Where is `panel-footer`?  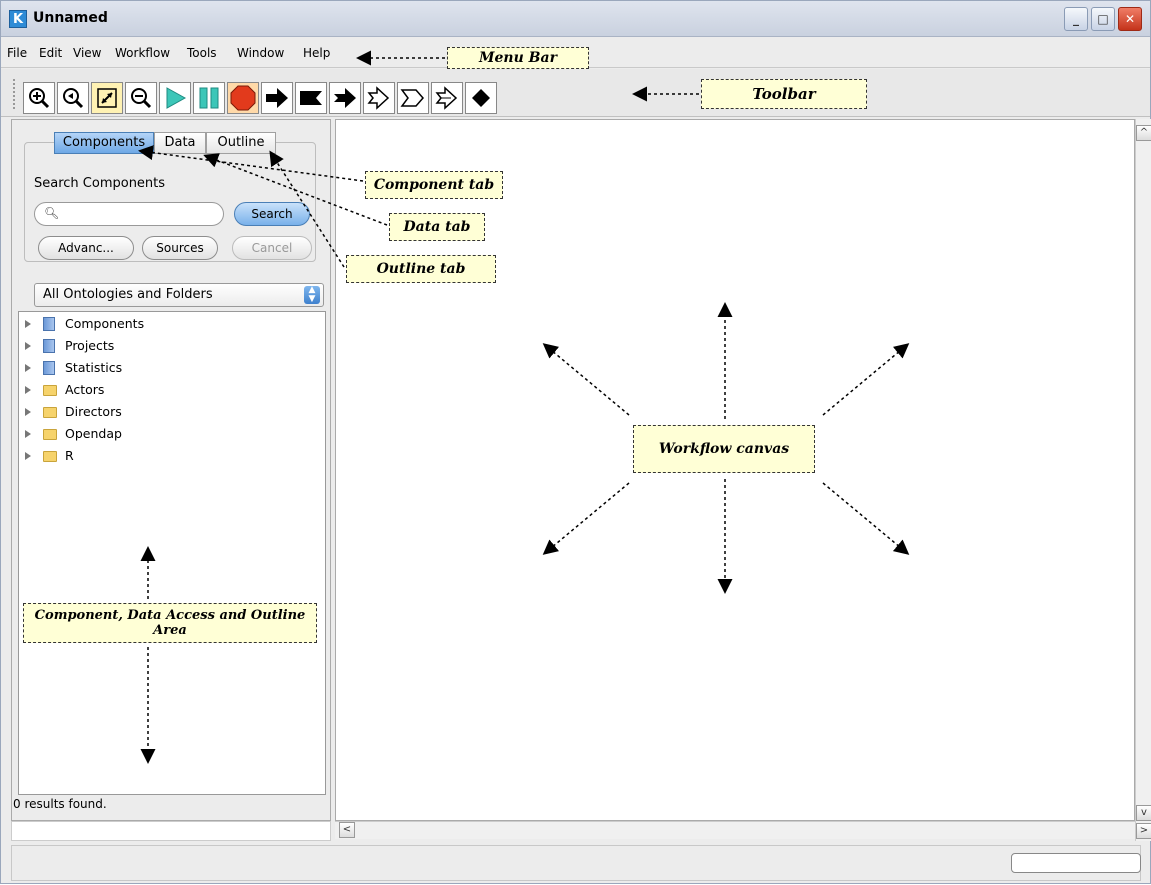
panel-footer is located at coordinates (171, 831).